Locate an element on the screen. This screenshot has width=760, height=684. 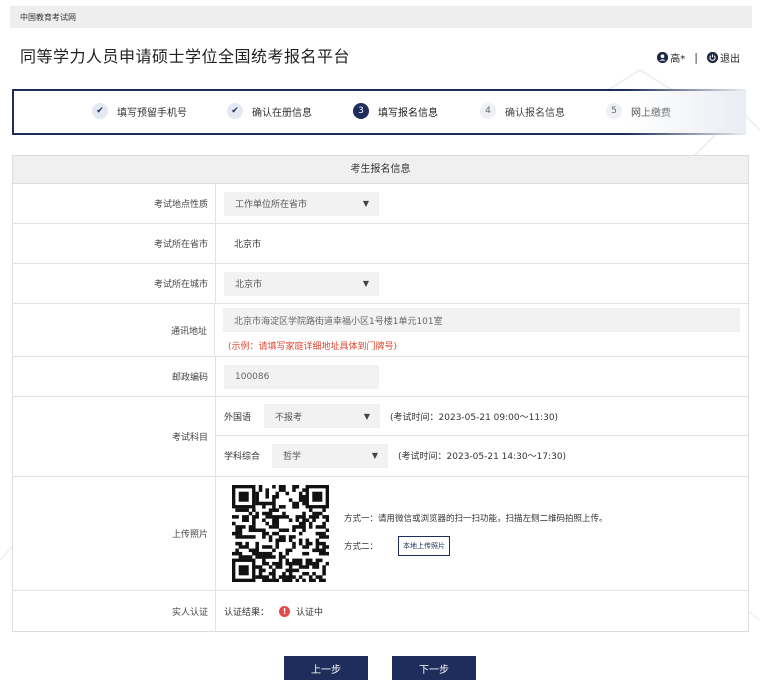
step-label: 填写报名信息 is located at coordinates (408, 113).